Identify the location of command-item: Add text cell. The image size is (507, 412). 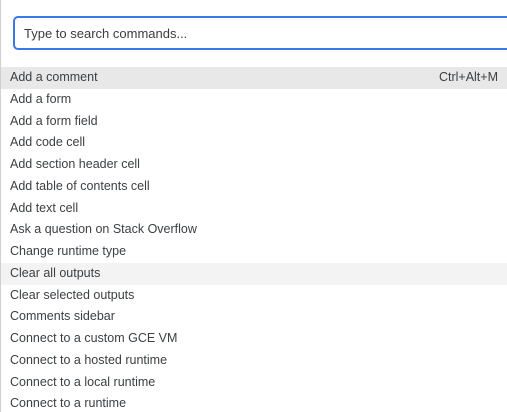
(254, 209).